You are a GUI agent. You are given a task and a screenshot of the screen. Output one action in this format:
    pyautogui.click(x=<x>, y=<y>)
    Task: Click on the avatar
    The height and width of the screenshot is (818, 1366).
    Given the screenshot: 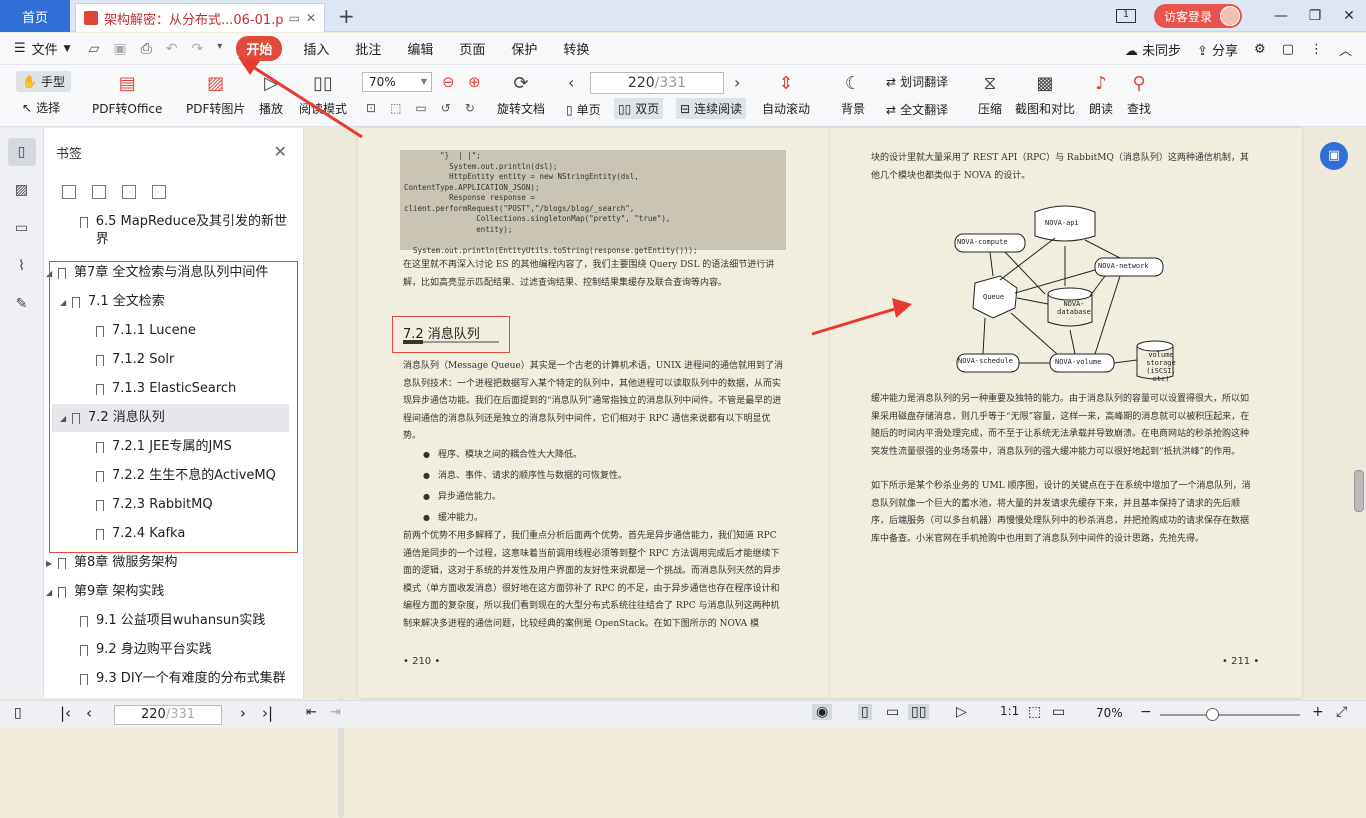 What is the action you would take?
    pyautogui.click(x=1230, y=16)
    